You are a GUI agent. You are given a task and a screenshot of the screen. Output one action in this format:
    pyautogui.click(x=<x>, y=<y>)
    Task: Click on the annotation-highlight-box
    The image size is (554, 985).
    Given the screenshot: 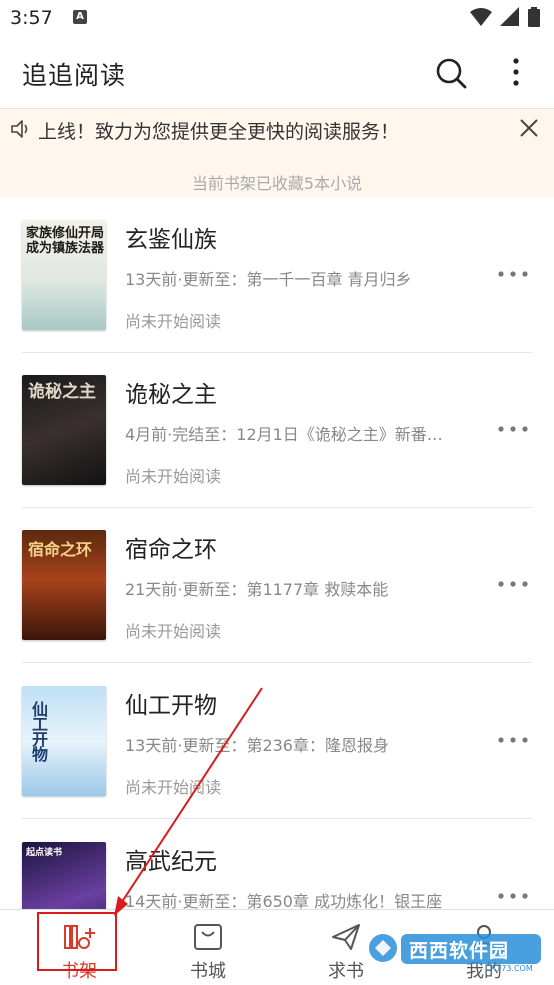 What is the action you would take?
    pyautogui.click(x=77, y=941)
    